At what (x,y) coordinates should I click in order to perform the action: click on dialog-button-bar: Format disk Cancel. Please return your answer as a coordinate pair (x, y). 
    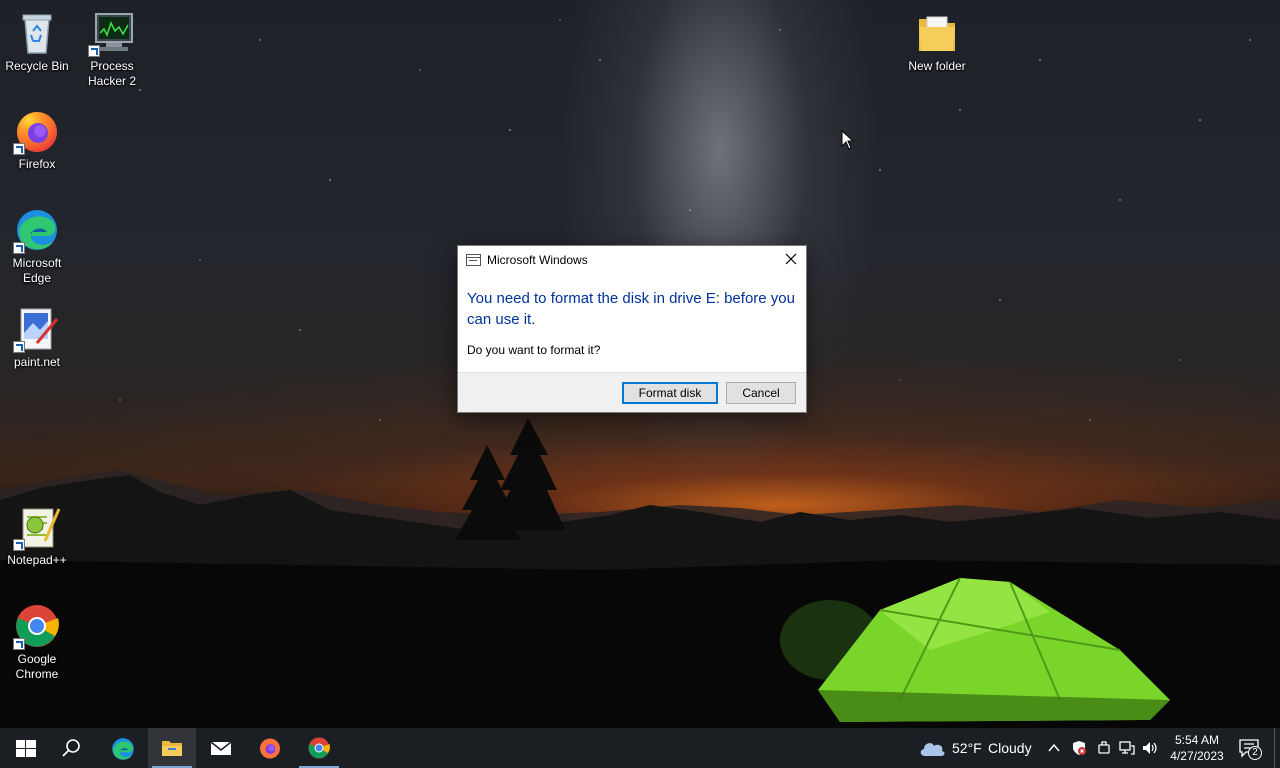
    Looking at the image, I should click on (632, 392).